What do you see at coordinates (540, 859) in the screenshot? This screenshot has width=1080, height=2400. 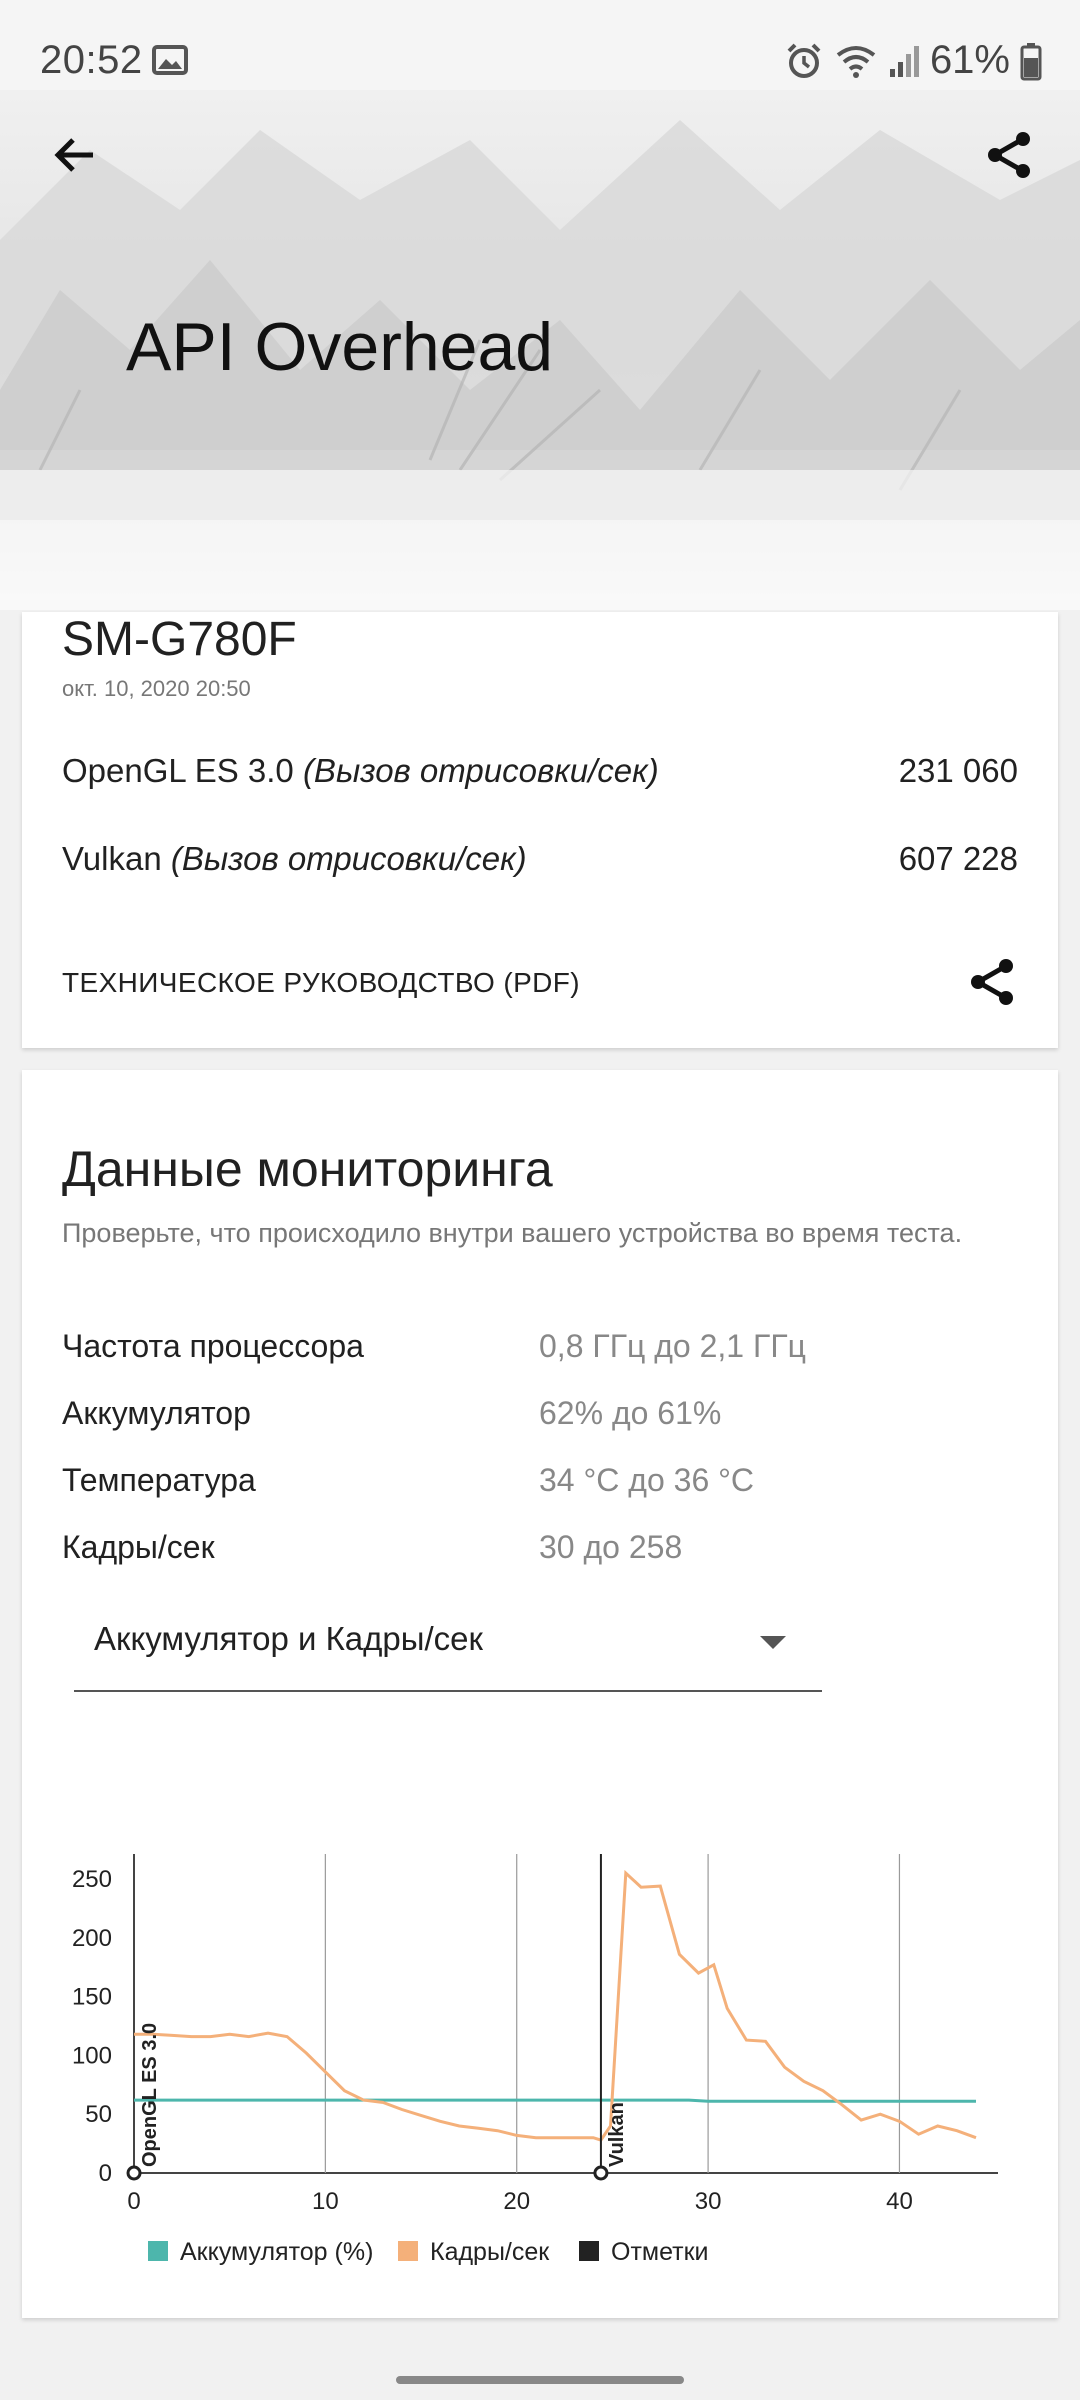 I see `score-row-vulkan: Vulkan (Вызов отрисовки/сек) 607 228` at bounding box center [540, 859].